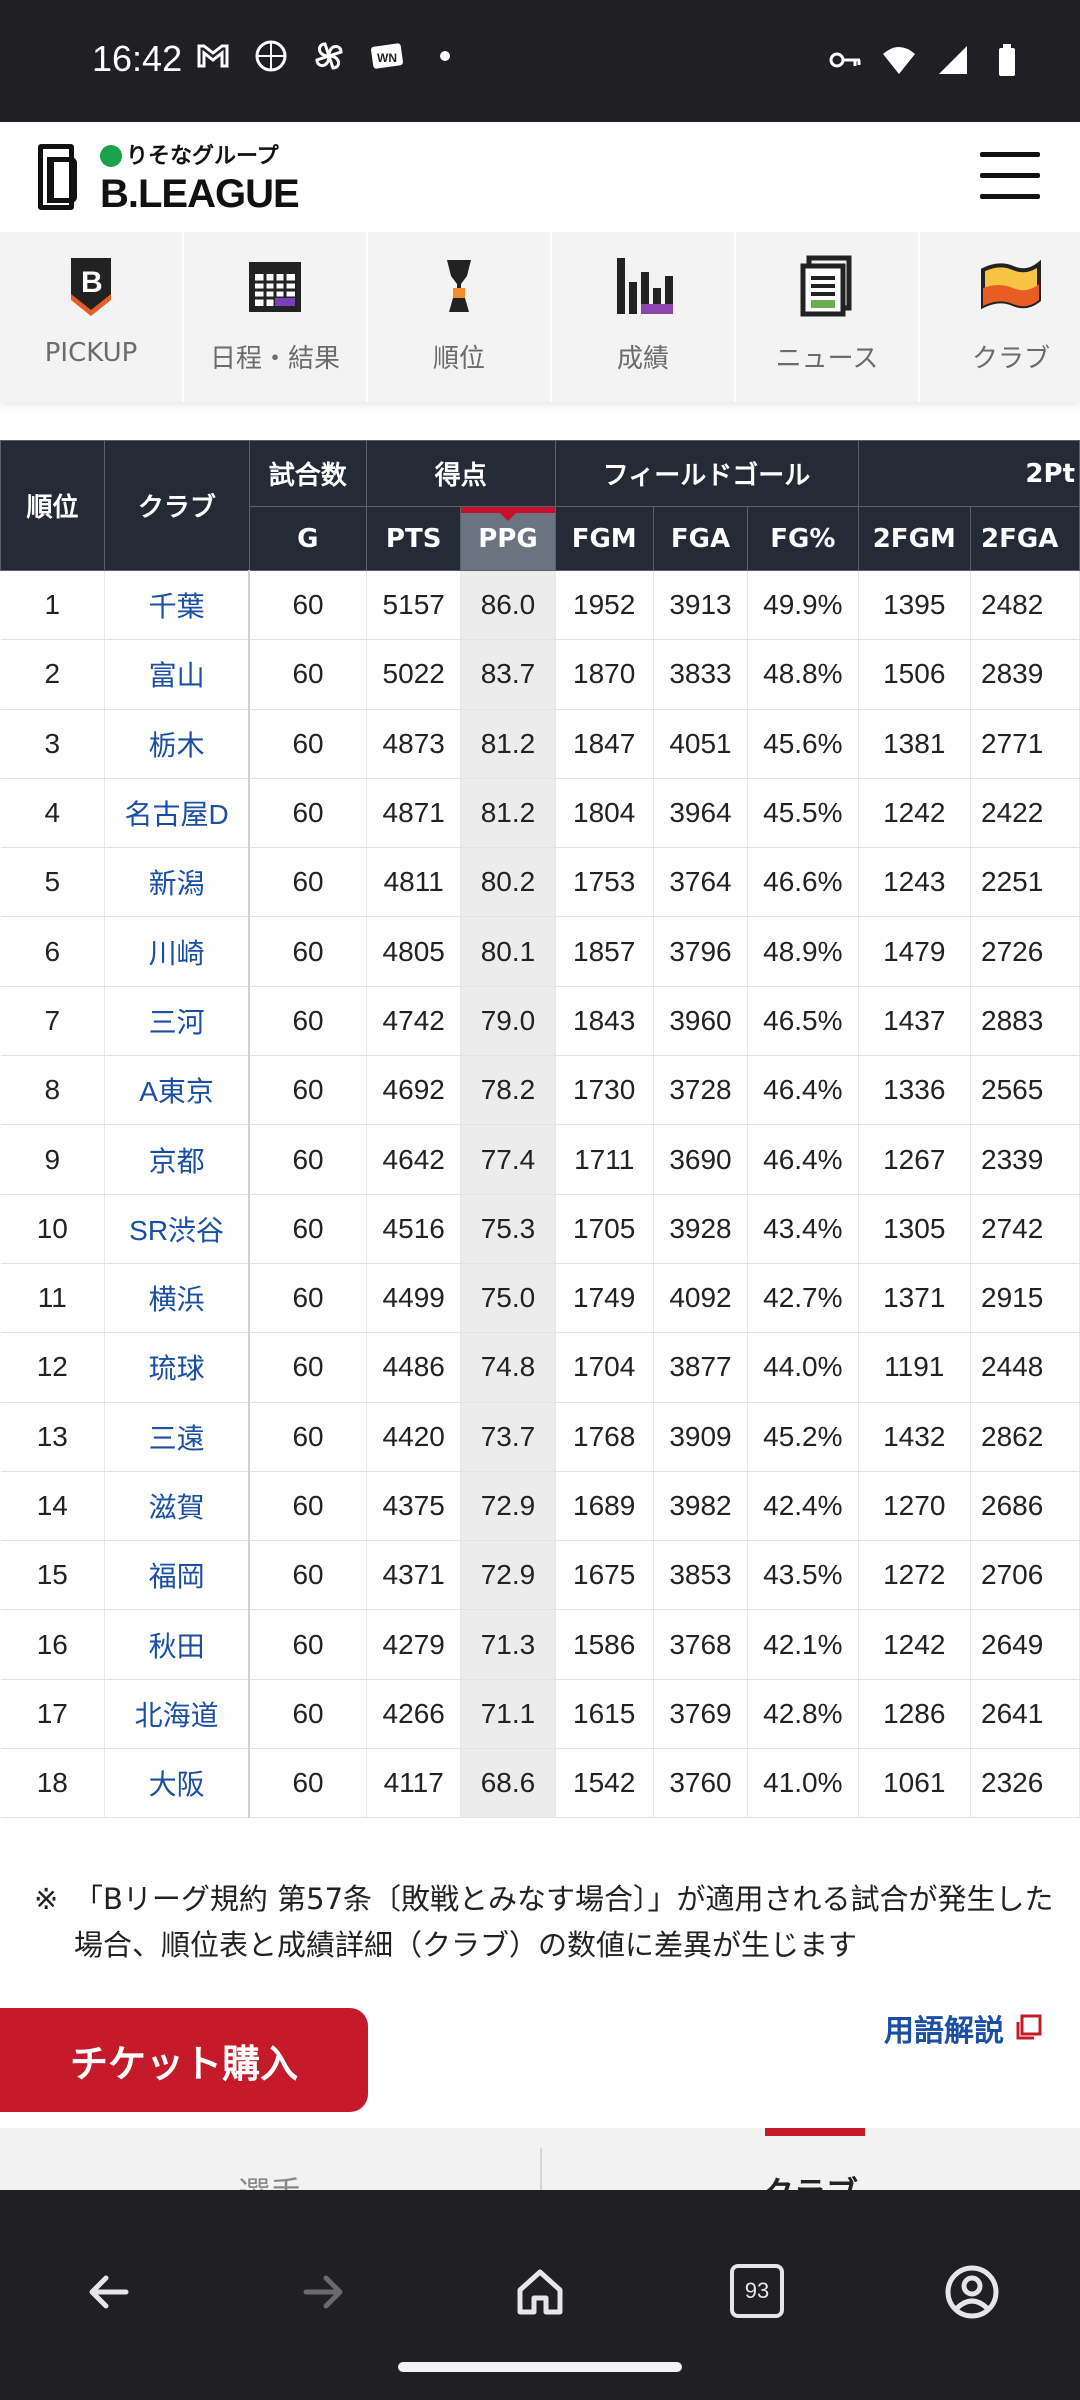  I want to click on sponsor-logo: りそなグループ, so click(189, 154).